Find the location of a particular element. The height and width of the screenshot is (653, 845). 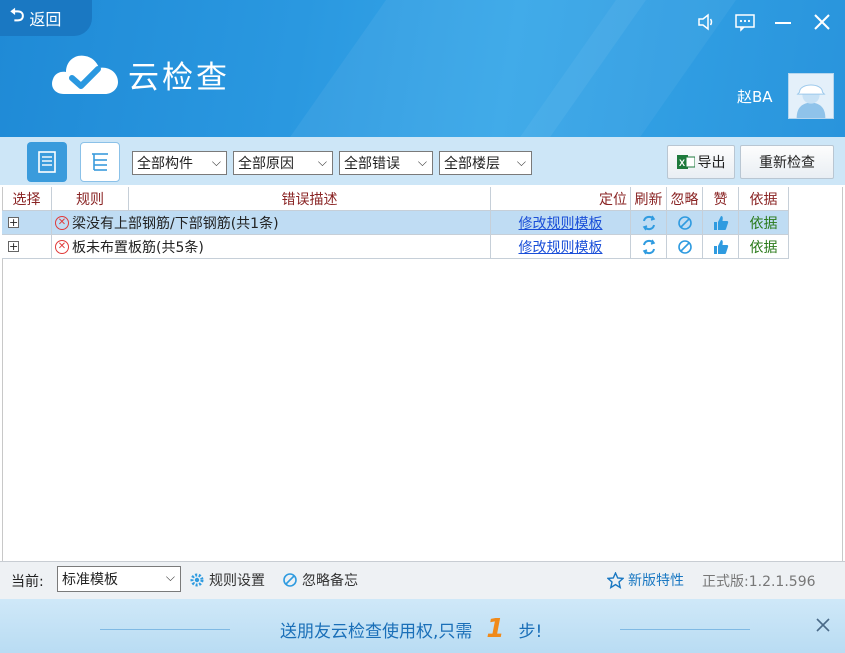

excel-icon: X is located at coordinates (685, 162).